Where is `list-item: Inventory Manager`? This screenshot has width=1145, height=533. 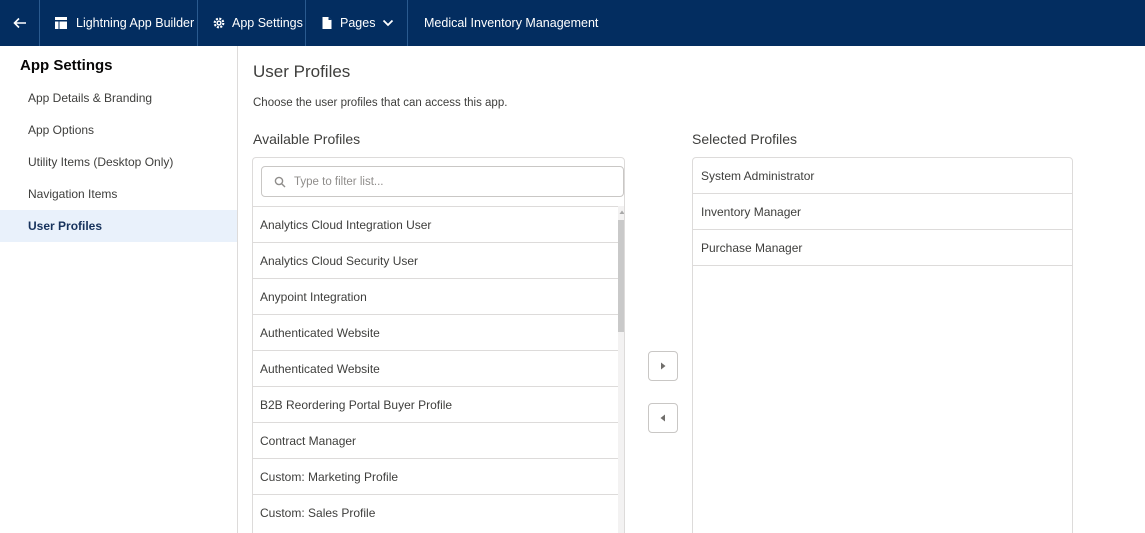 list-item: Inventory Manager is located at coordinates (882, 212).